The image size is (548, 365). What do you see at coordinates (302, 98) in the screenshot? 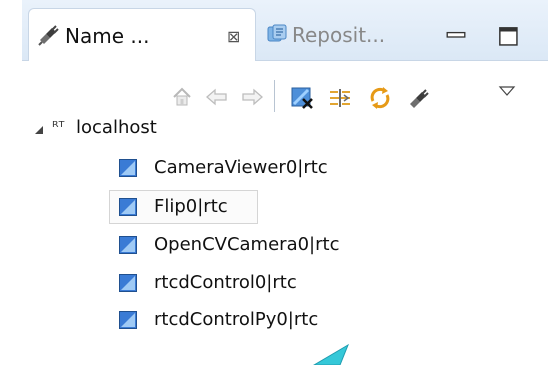
I see `disconnect-icon` at bounding box center [302, 98].